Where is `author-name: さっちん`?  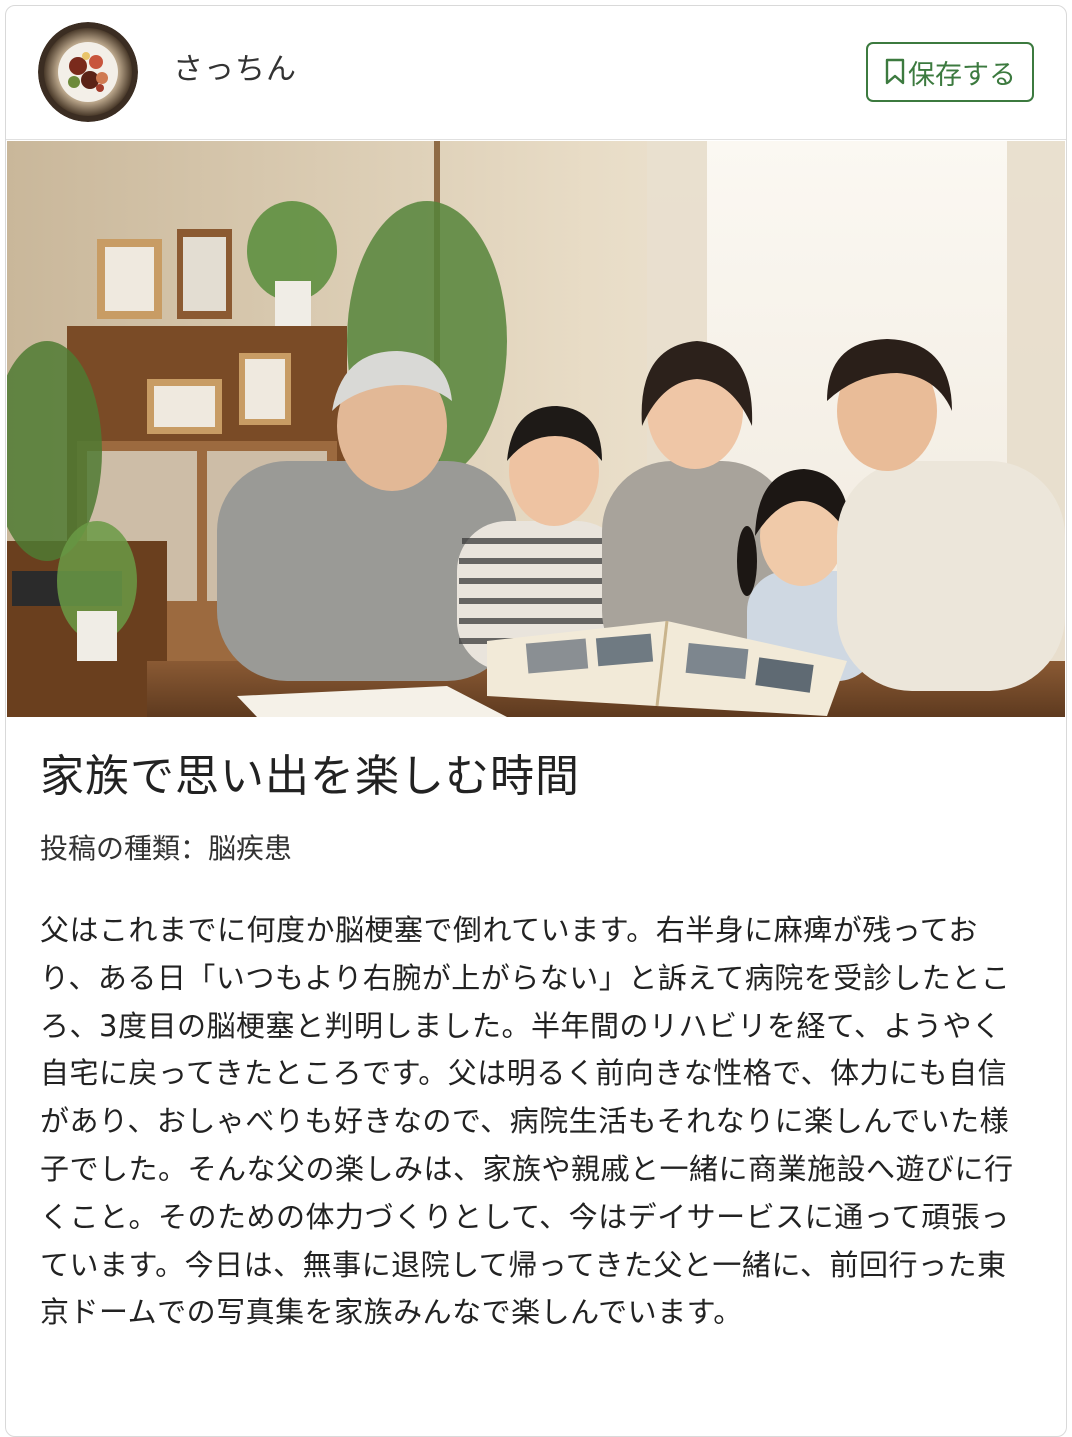 author-name: さっちん is located at coordinates (235, 70).